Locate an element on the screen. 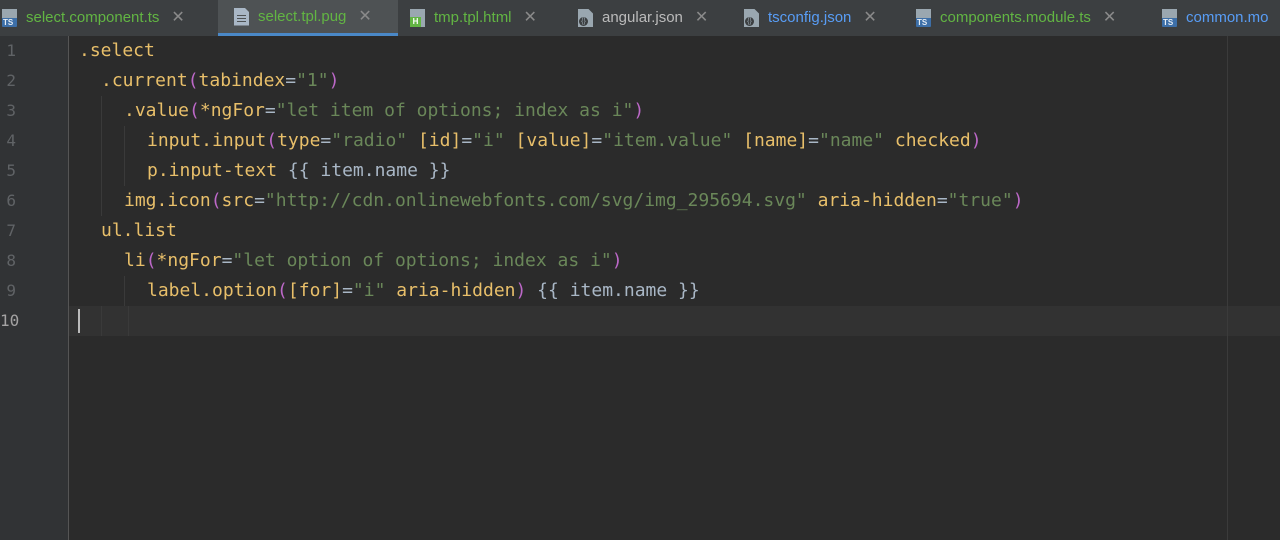 The height and width of the screenshot is (540, 1280). line-number: 4 is located at coordinates (11, 140).